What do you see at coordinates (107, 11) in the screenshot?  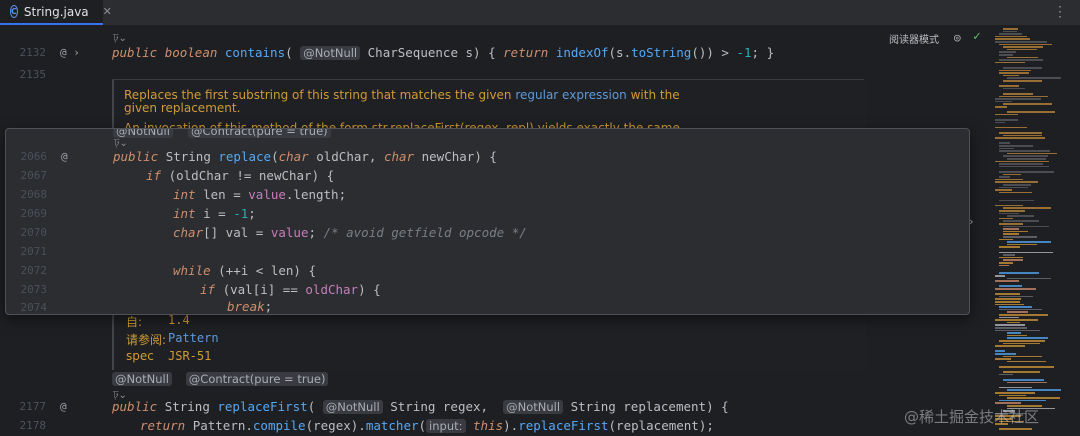 I see `close-icon: ✕` at bounding box center [107, 11].